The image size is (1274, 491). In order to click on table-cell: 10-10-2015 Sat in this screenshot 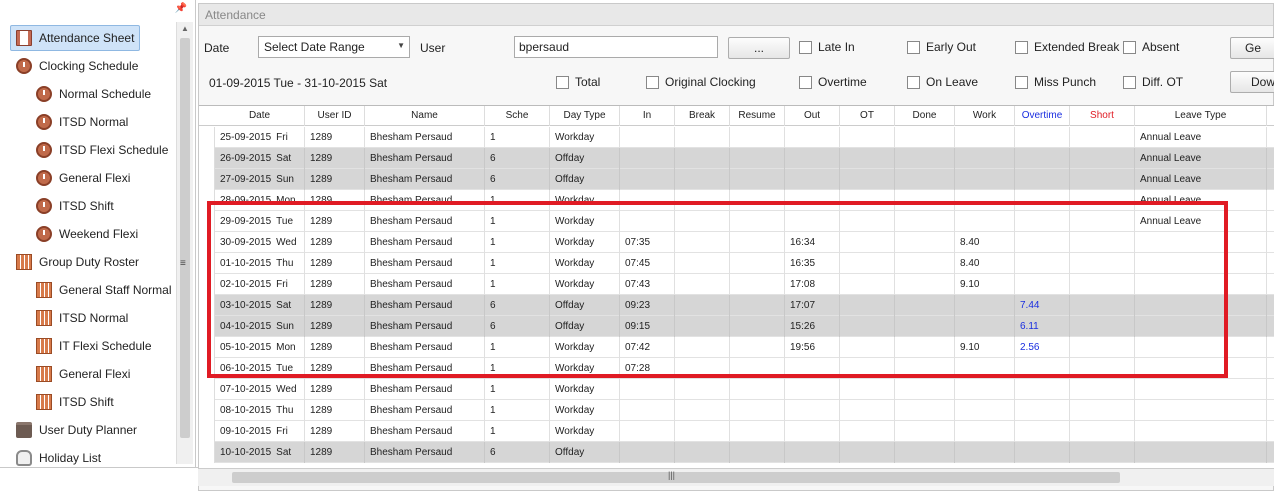, I will do `click(260, 452)`.